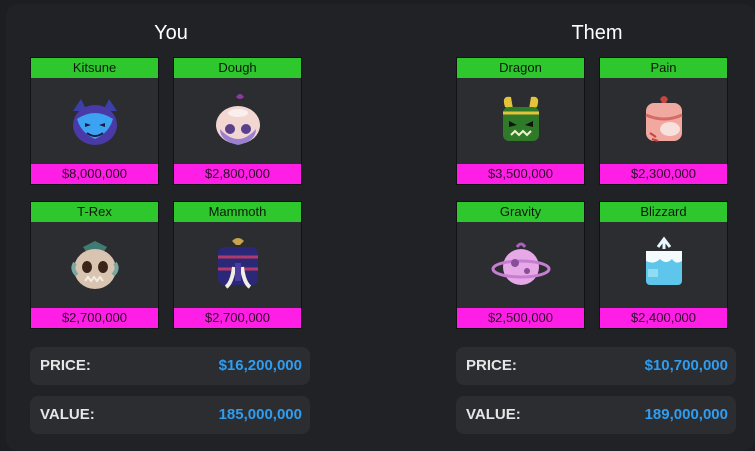  What do you see at coordinates (663, 318) in the screenshot?
I see `item-price: $2,400,000` at bounding box center [663, 318].